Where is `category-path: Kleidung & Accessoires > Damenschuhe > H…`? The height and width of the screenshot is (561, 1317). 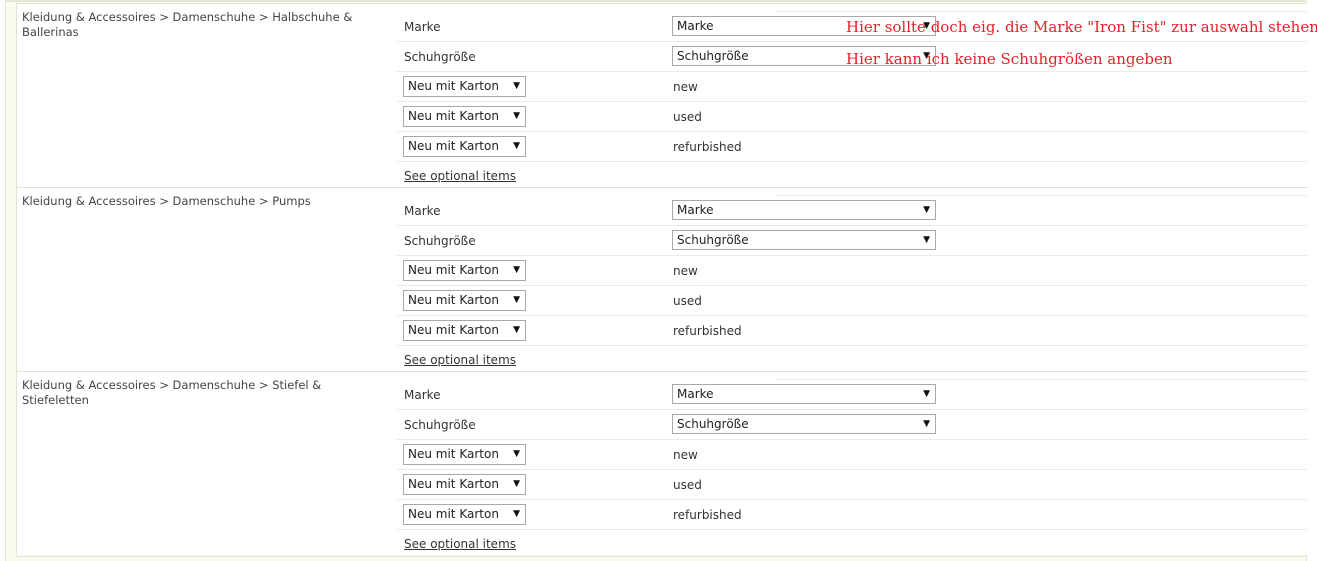 category-path: Kleidung & Accessoires > Damenschuhe > H… is located at coordinates (187, 24).